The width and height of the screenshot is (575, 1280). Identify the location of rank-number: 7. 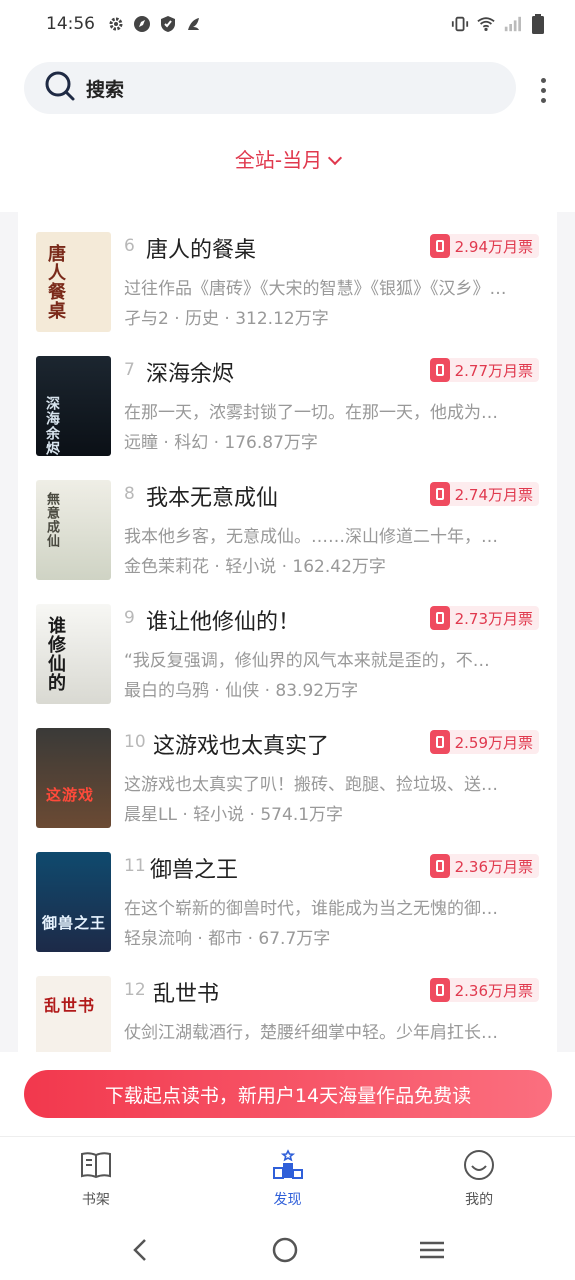
(129, 370).